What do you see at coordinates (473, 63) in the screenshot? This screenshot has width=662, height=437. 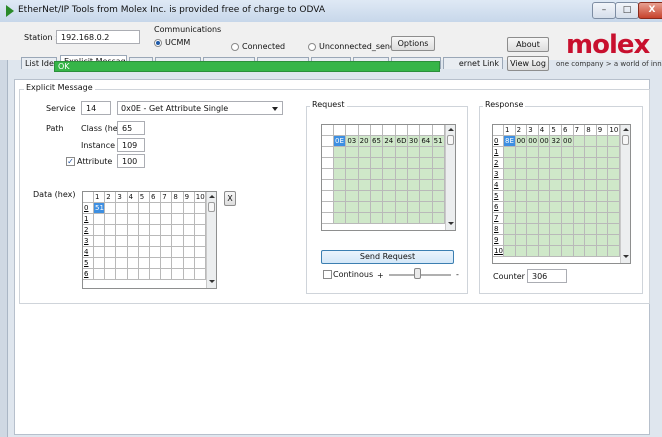 I see `tab-ethernet-link: ernet Link` at bounding box center [473, 63].